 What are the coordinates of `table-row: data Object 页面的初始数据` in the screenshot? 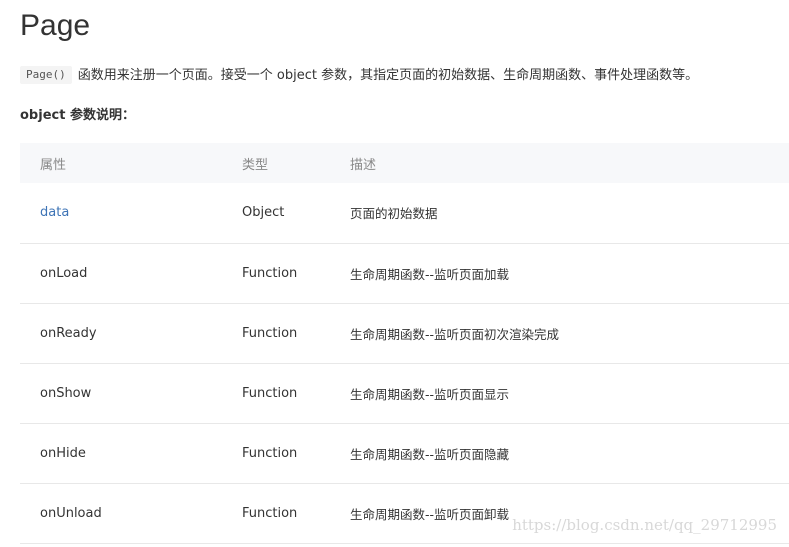 It's located at (404, 213).